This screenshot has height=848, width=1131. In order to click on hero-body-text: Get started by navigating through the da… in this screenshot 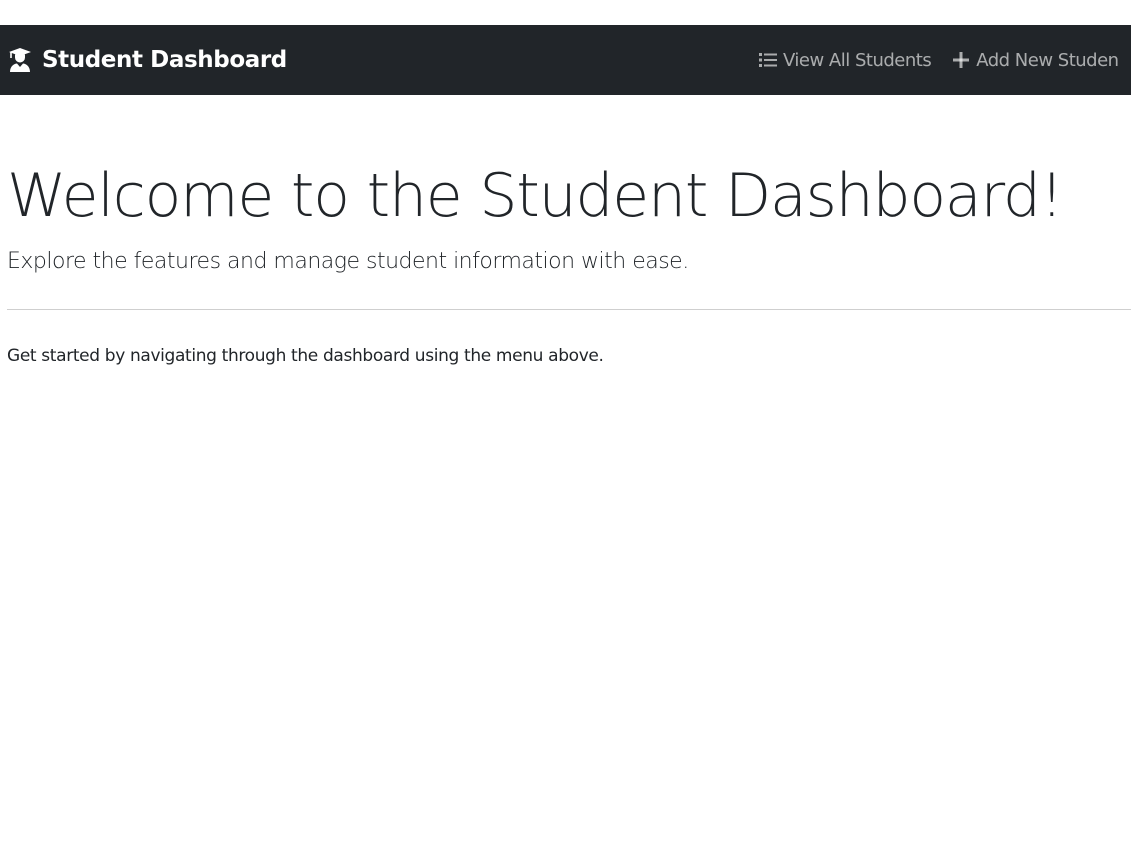, I will do `click(305, 356)`.